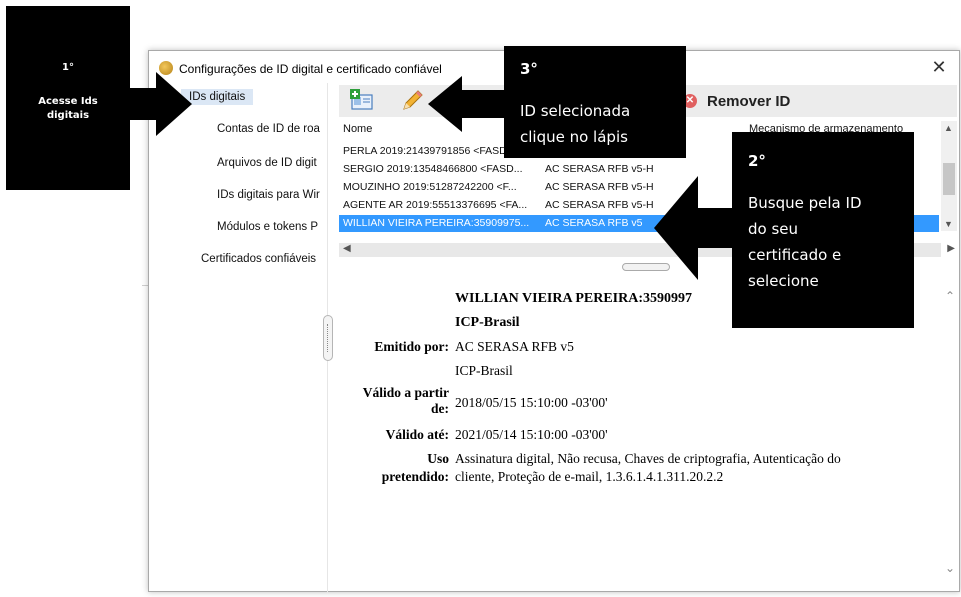 This screenshot has width=961, height=597. What do you see at coordinates (948, 128) in the screenshot?
I see `scroll-up-icon: ▲` at bounding box center [948, 128].